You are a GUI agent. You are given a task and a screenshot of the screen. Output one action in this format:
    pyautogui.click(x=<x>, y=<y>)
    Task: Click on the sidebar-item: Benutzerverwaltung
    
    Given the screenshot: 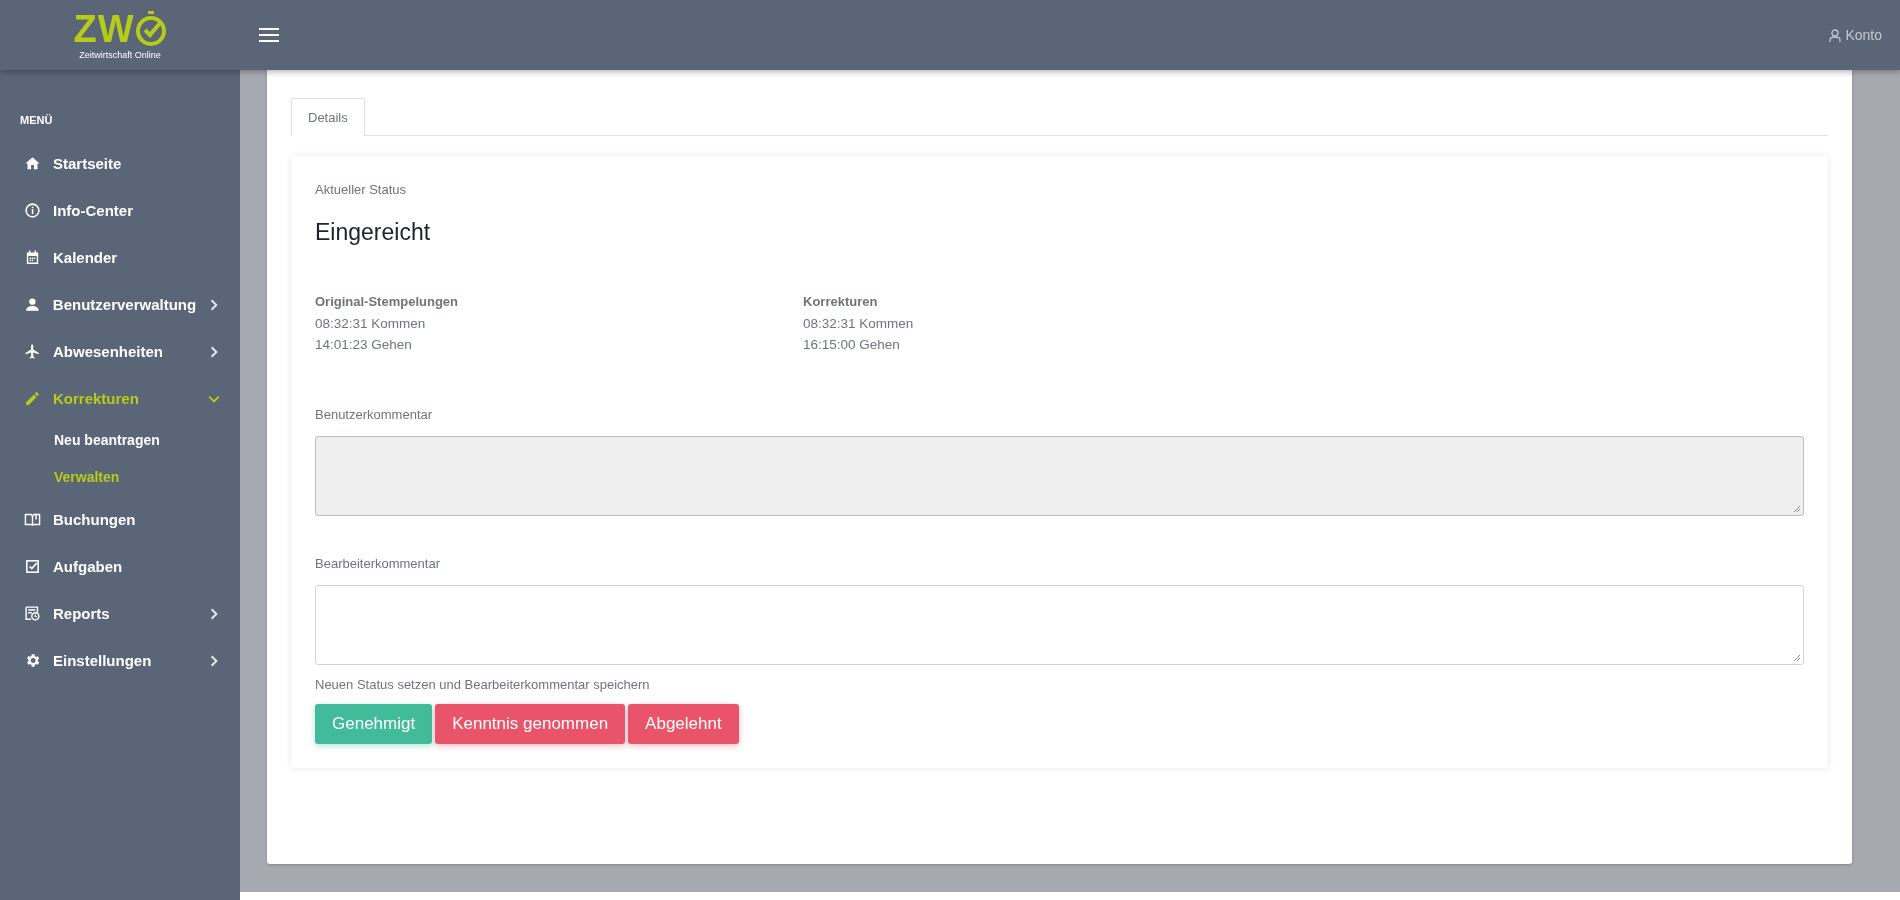 What is the action you would take?
    pyautogui.click(x=120, y=304)
    